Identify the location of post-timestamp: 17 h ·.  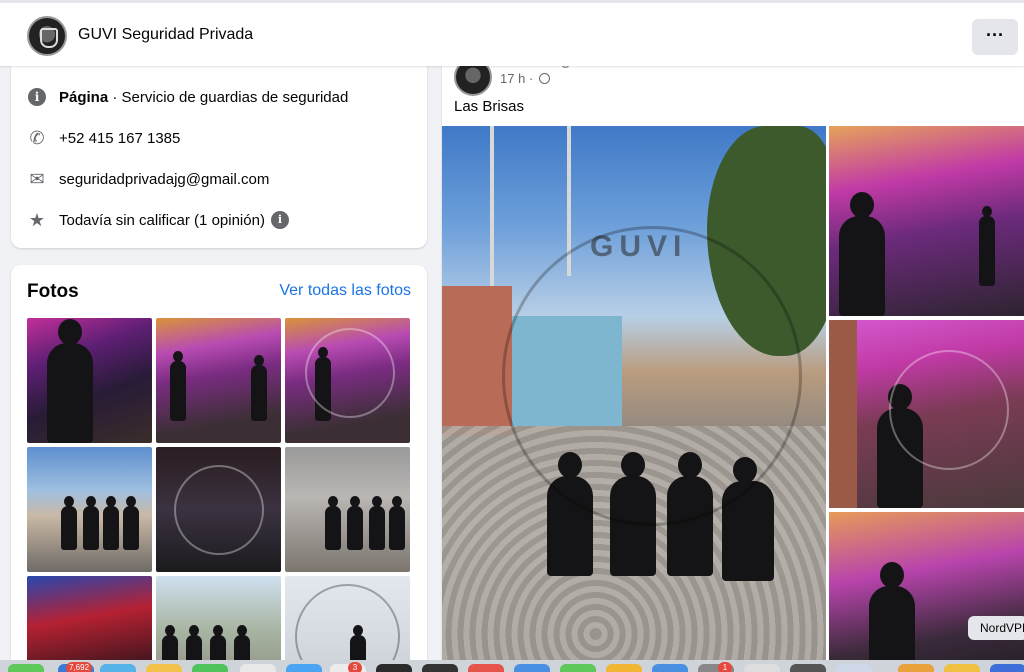
(525, 78).